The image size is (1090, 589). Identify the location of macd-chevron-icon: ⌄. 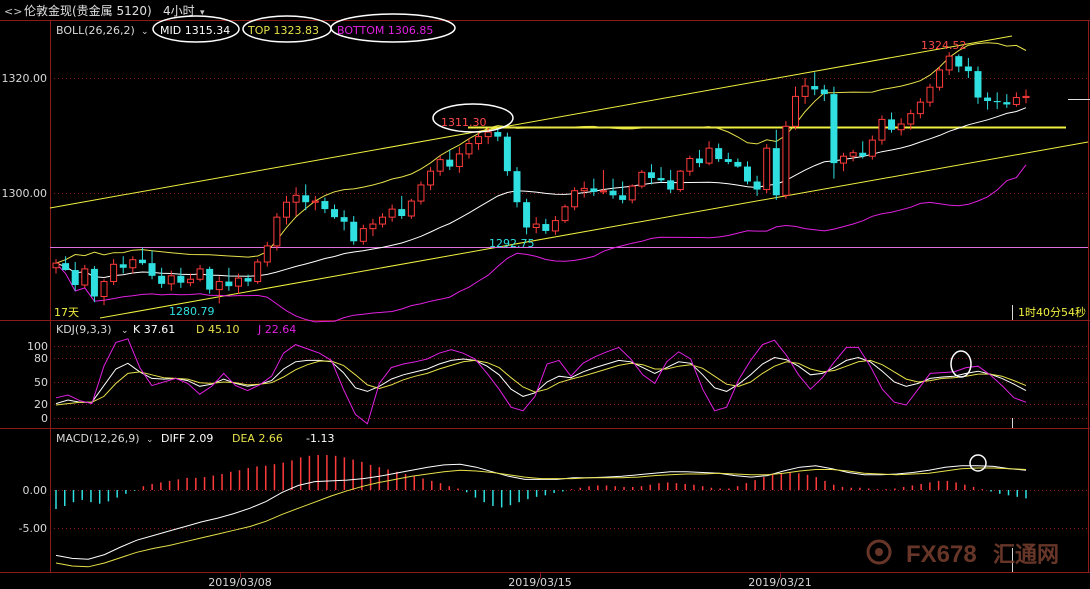
(150, 440).